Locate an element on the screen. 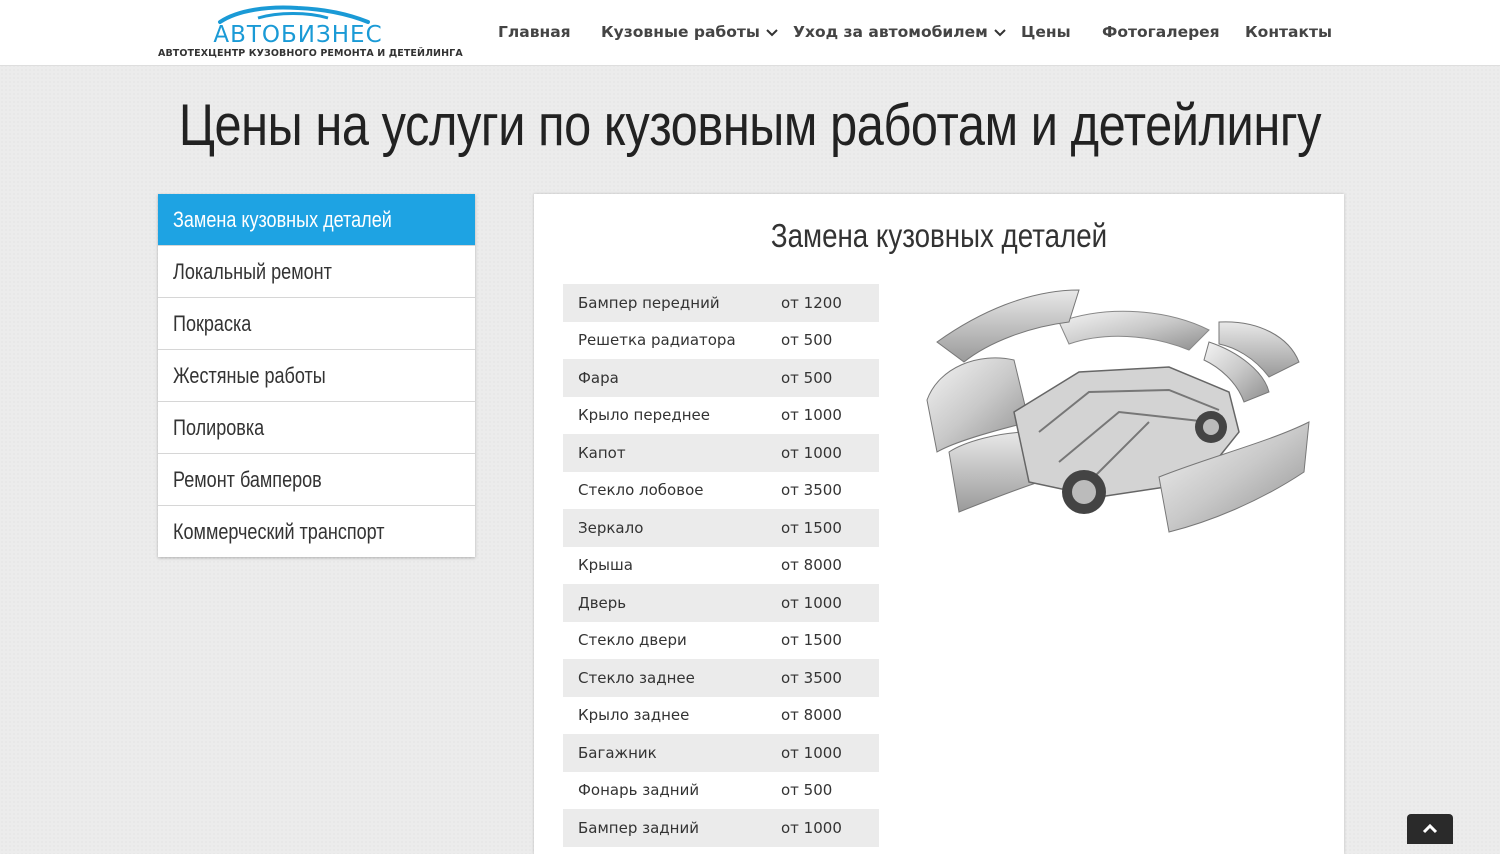 The image size is (1500, 854). table-row: Крыша от 8000 is located at coordinates (721, 566).